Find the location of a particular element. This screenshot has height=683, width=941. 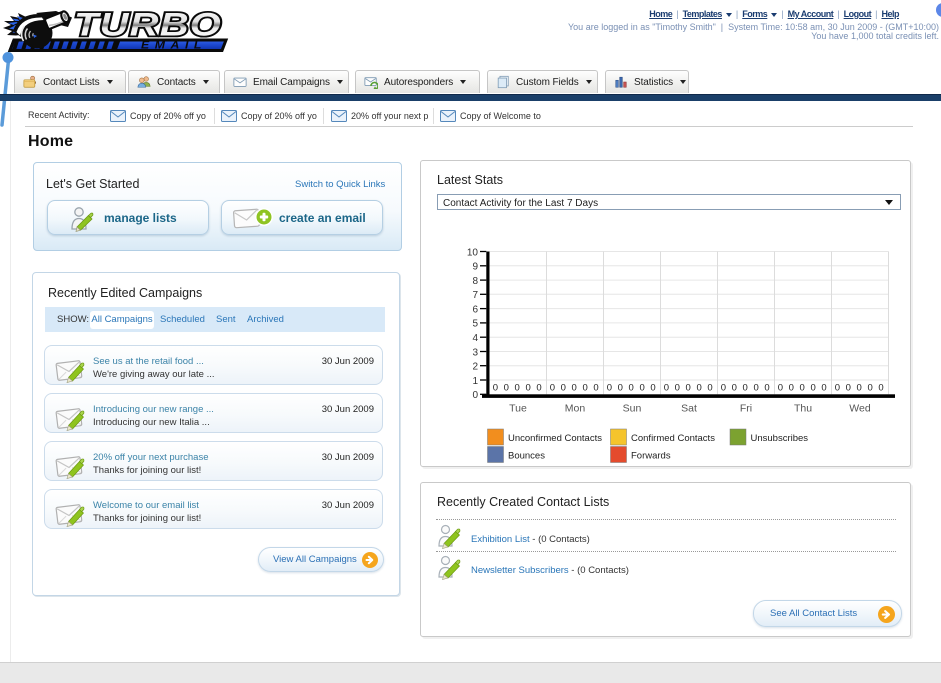

svg-text: Tue is located at coordinates (518, 408).